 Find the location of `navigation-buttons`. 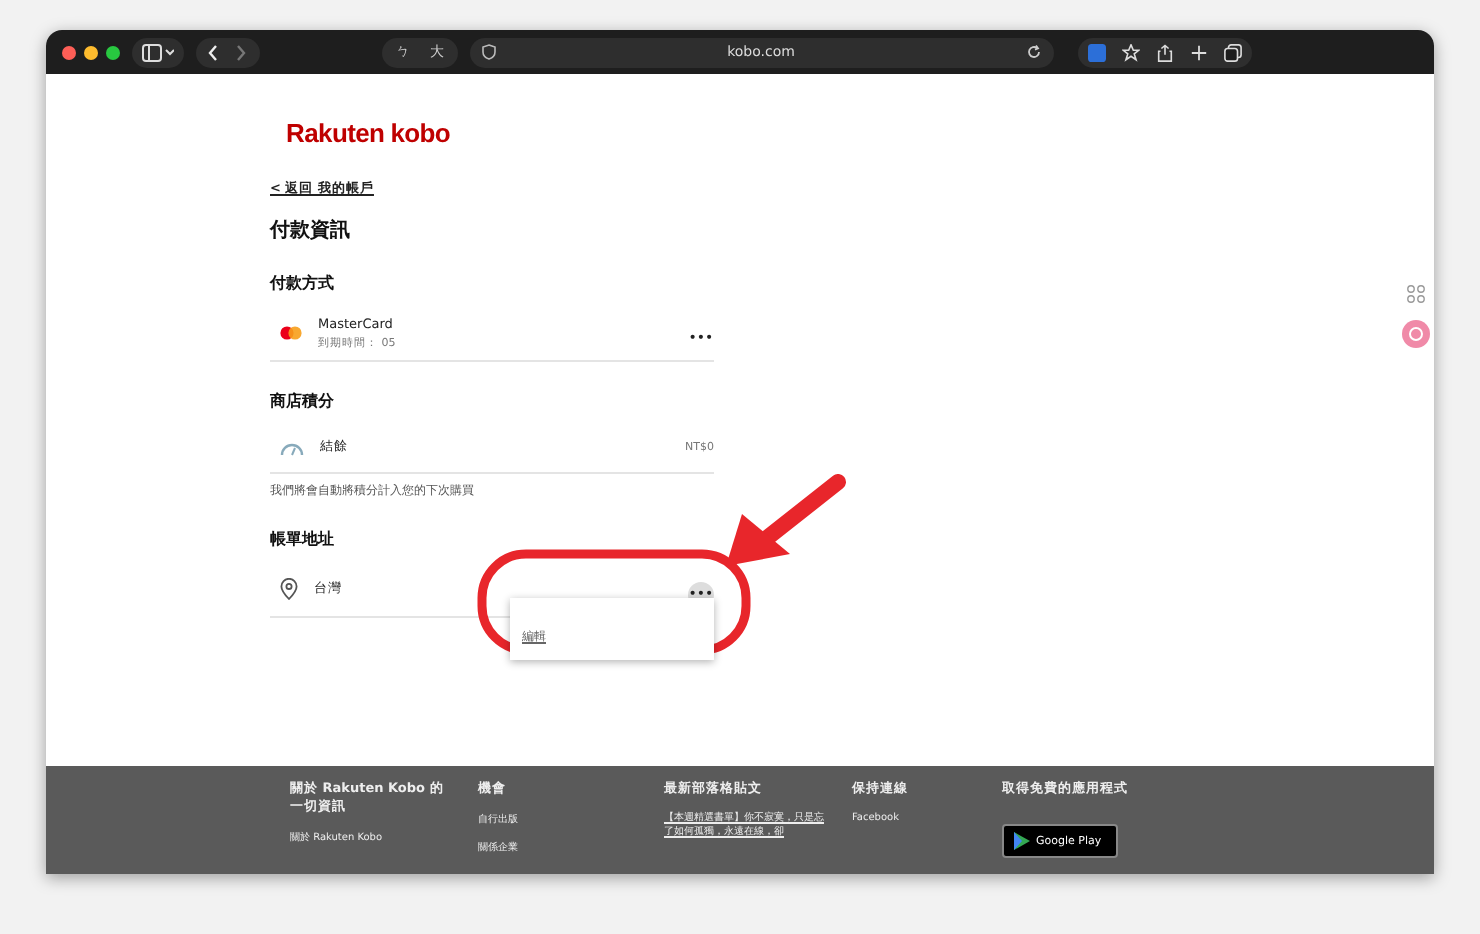

navigation-buttons is located at coordinates (228, 52).